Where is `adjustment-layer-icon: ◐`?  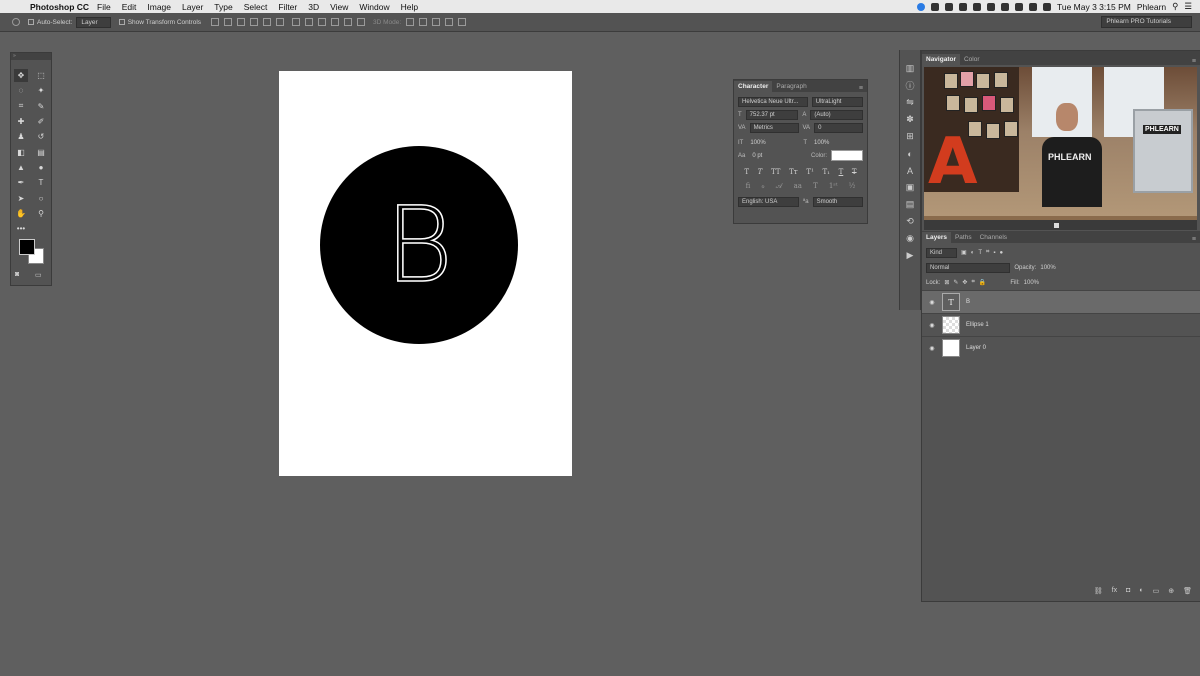 adjustment-layer-icon: ◐ is located at coordinates (1141, 591).